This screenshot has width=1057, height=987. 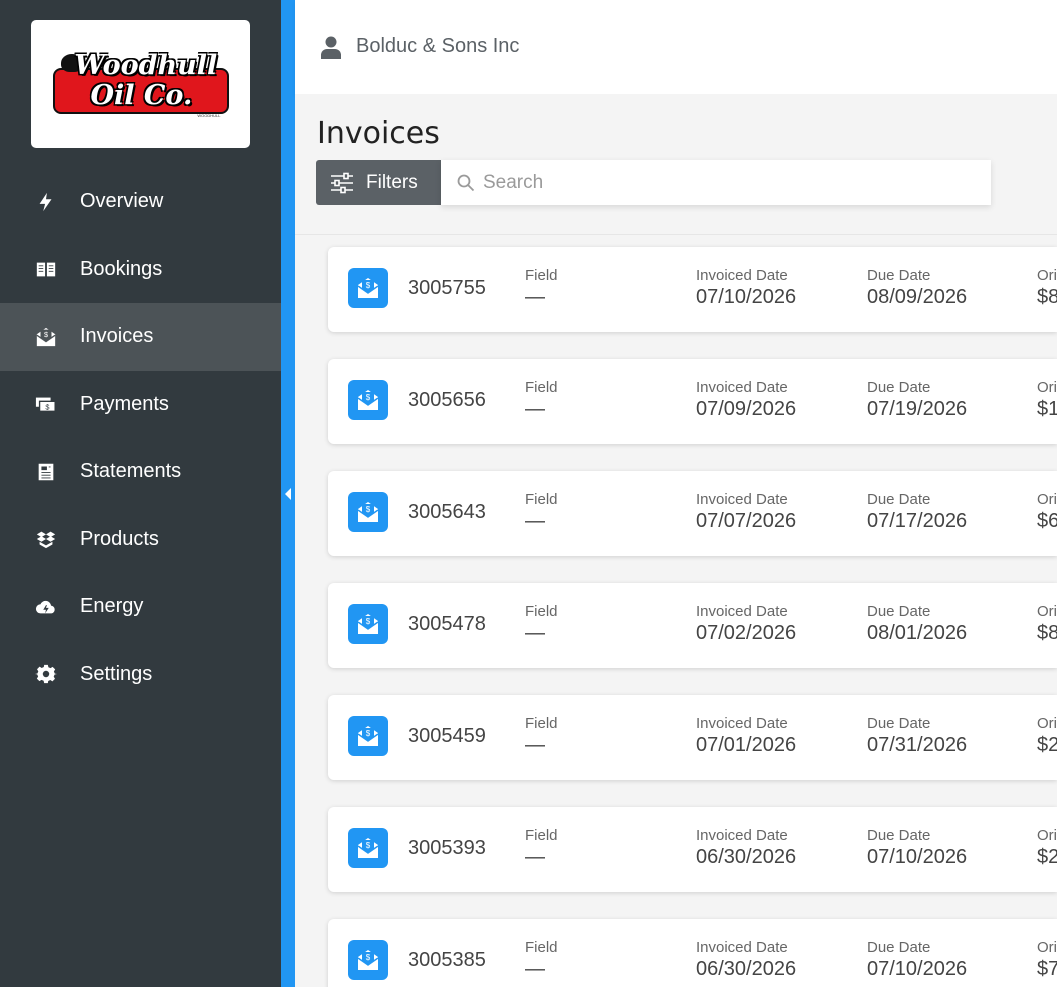 I want to click on sliders-icon, so click(x=342, y=182).